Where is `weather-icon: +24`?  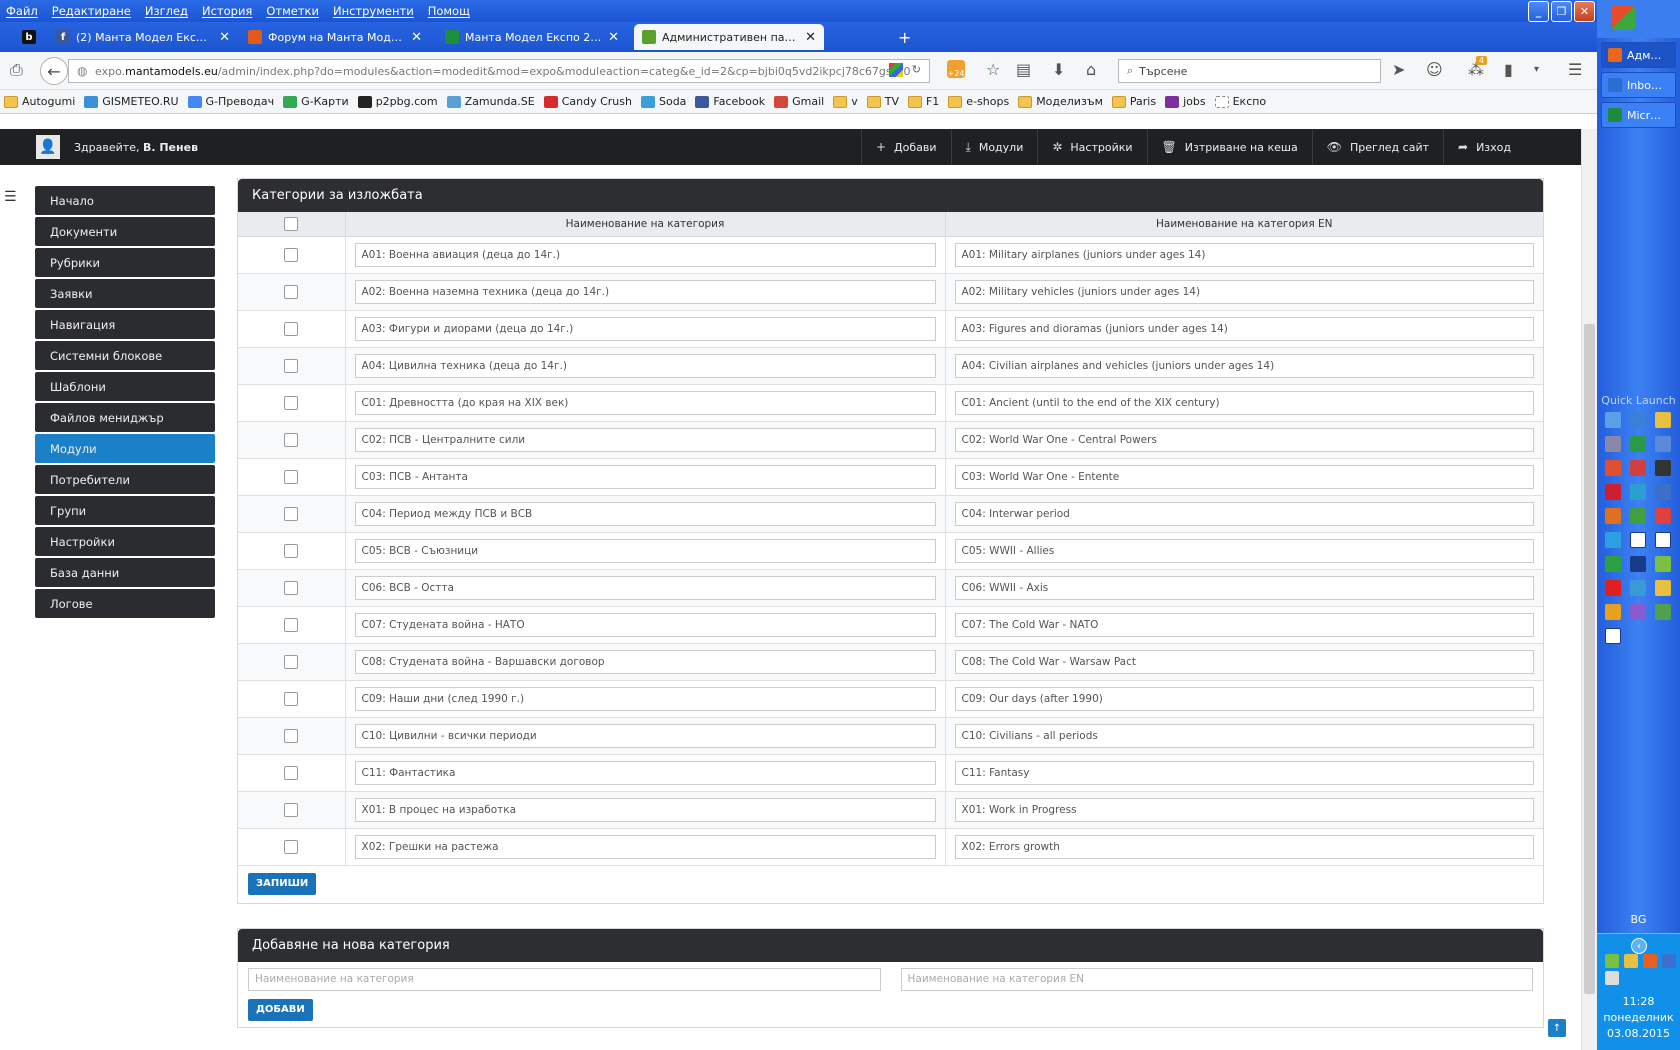 weather-icon: +24 is located at coordinates (956, 69).